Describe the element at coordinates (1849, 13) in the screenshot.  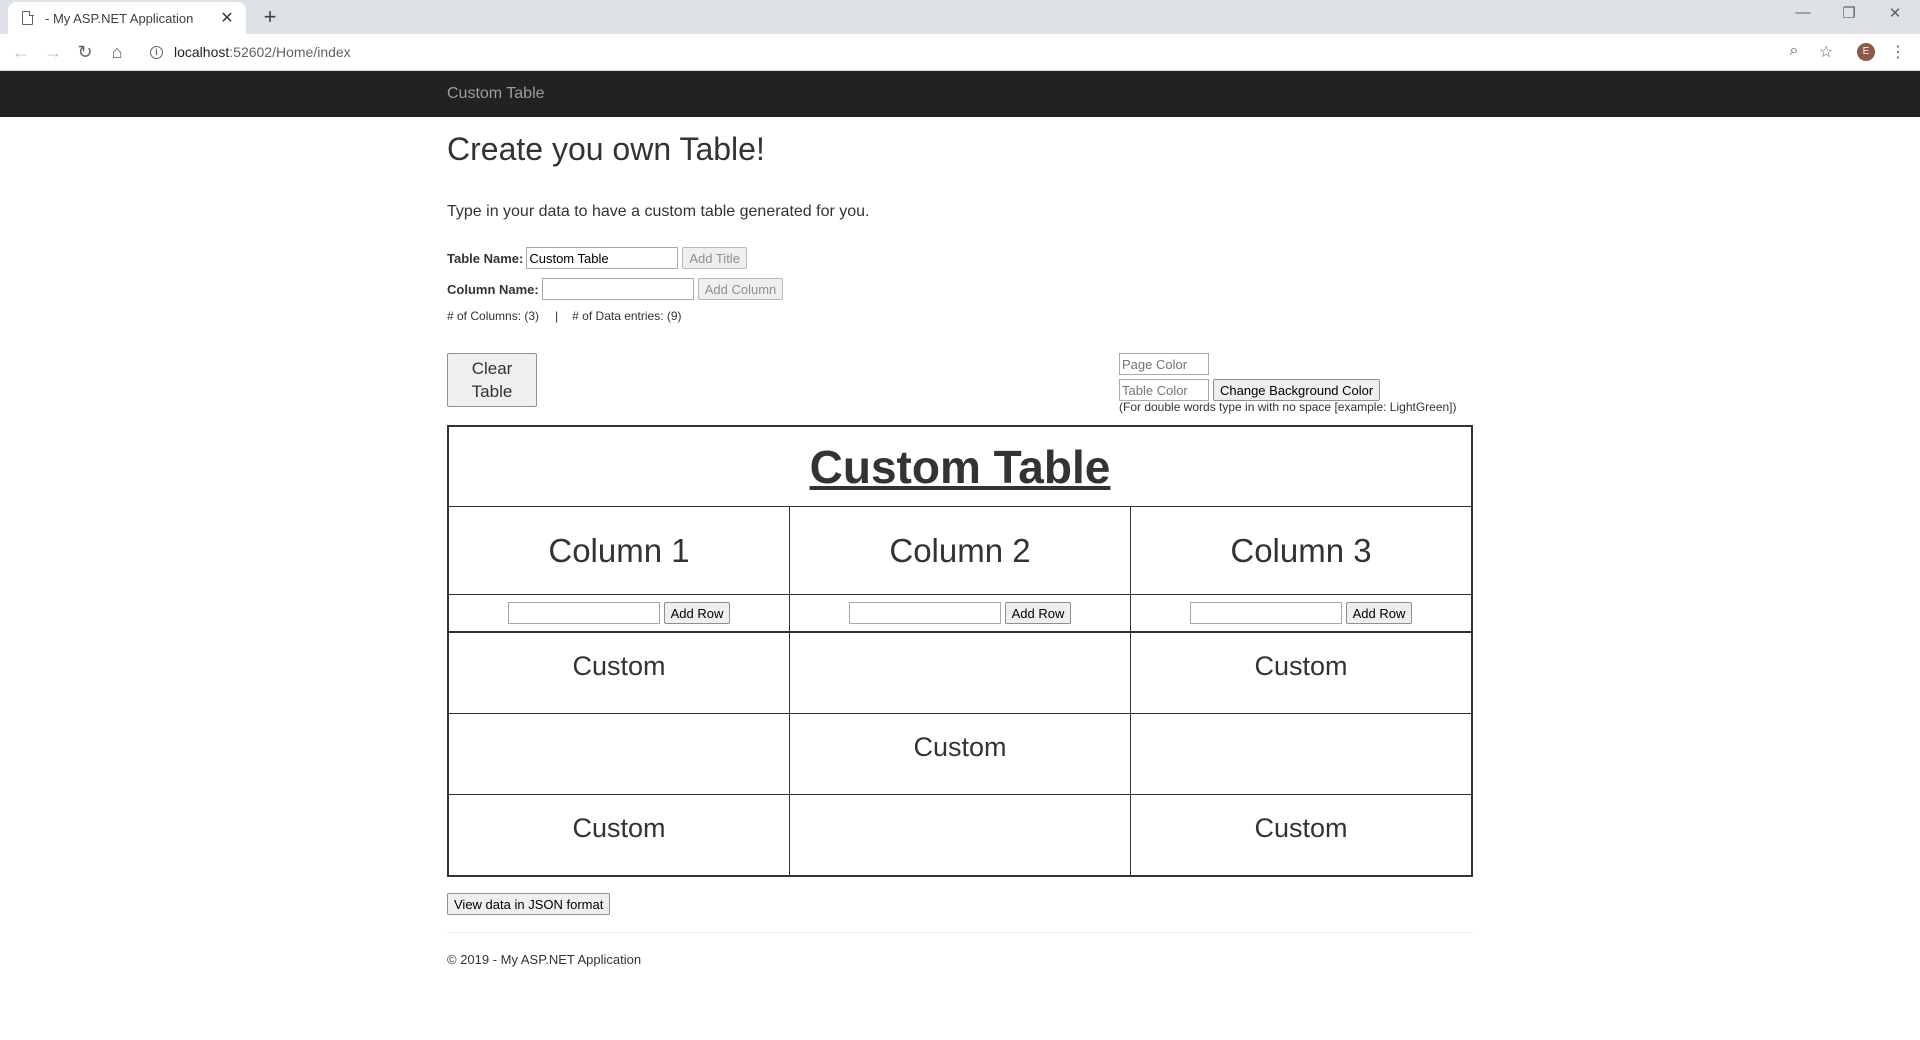
I see `restore-icon: ❐` at that location.